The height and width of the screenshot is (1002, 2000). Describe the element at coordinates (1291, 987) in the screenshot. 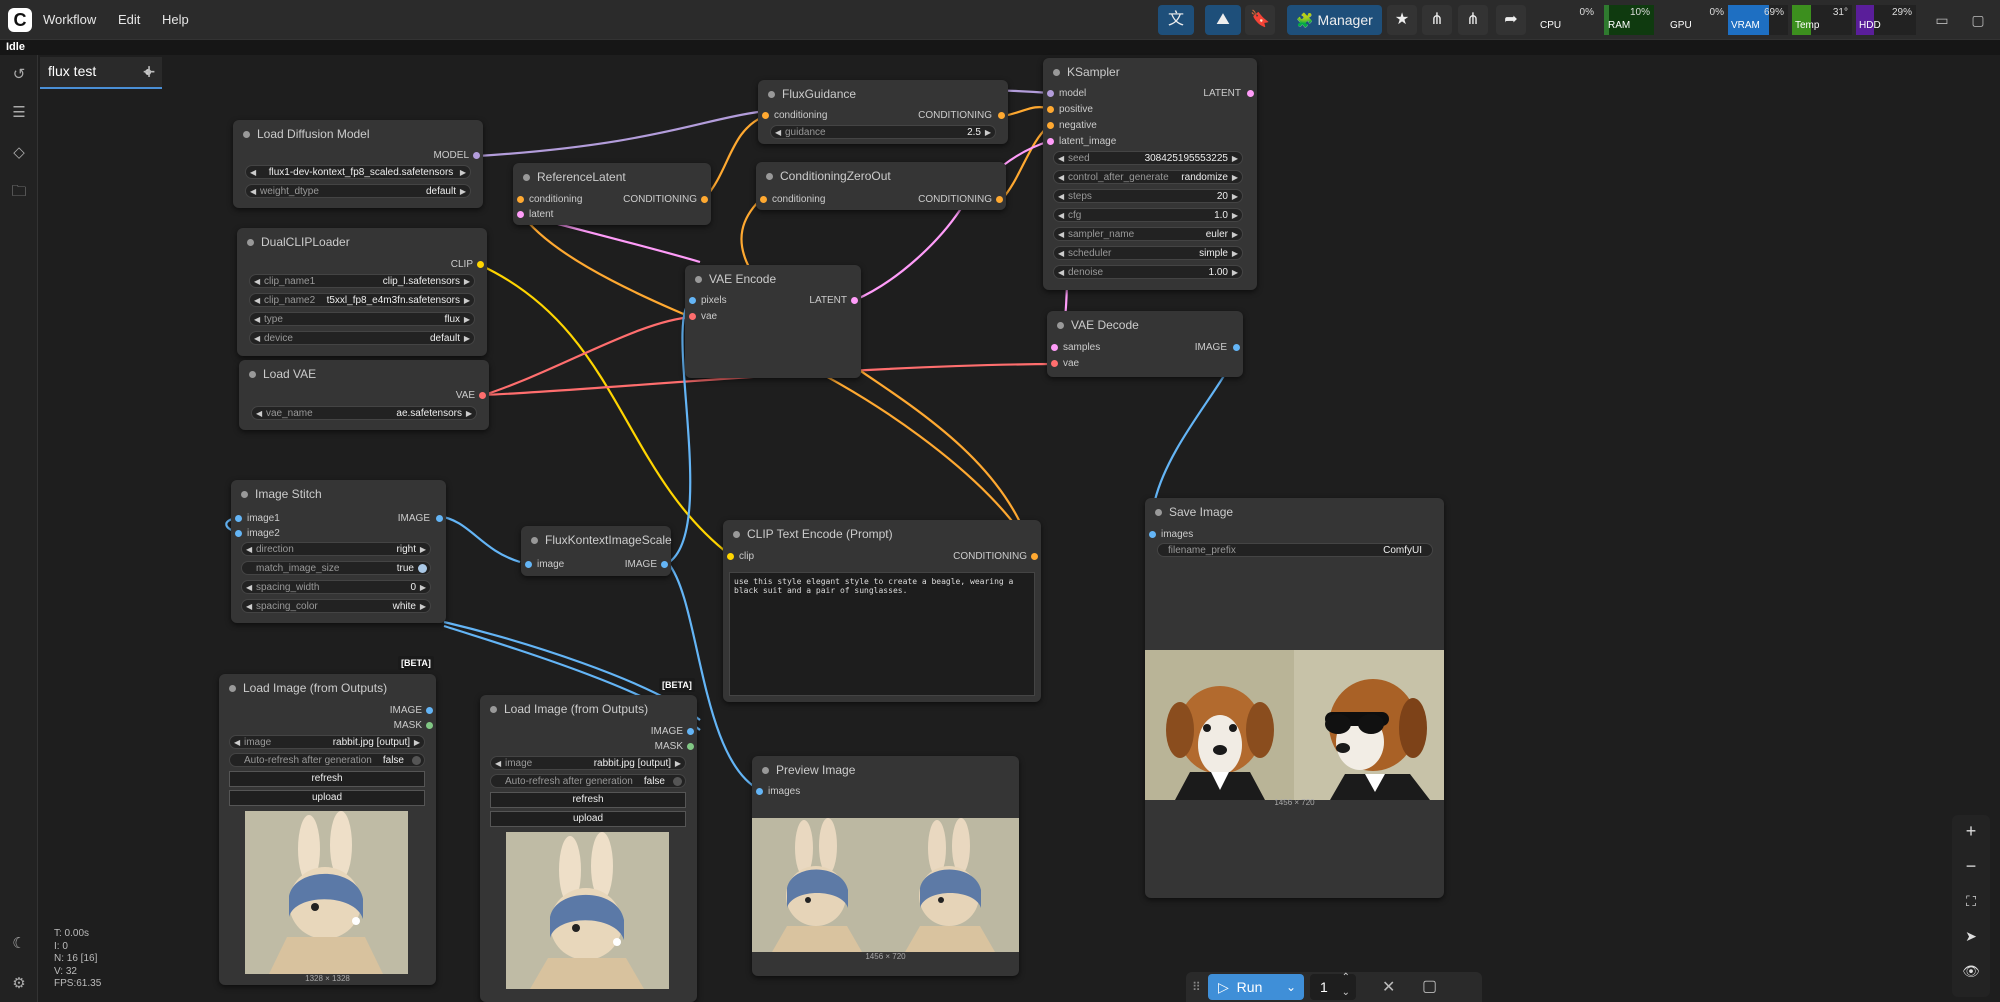

I see `run-options-chevron-down-icon: ⌄` at that location.